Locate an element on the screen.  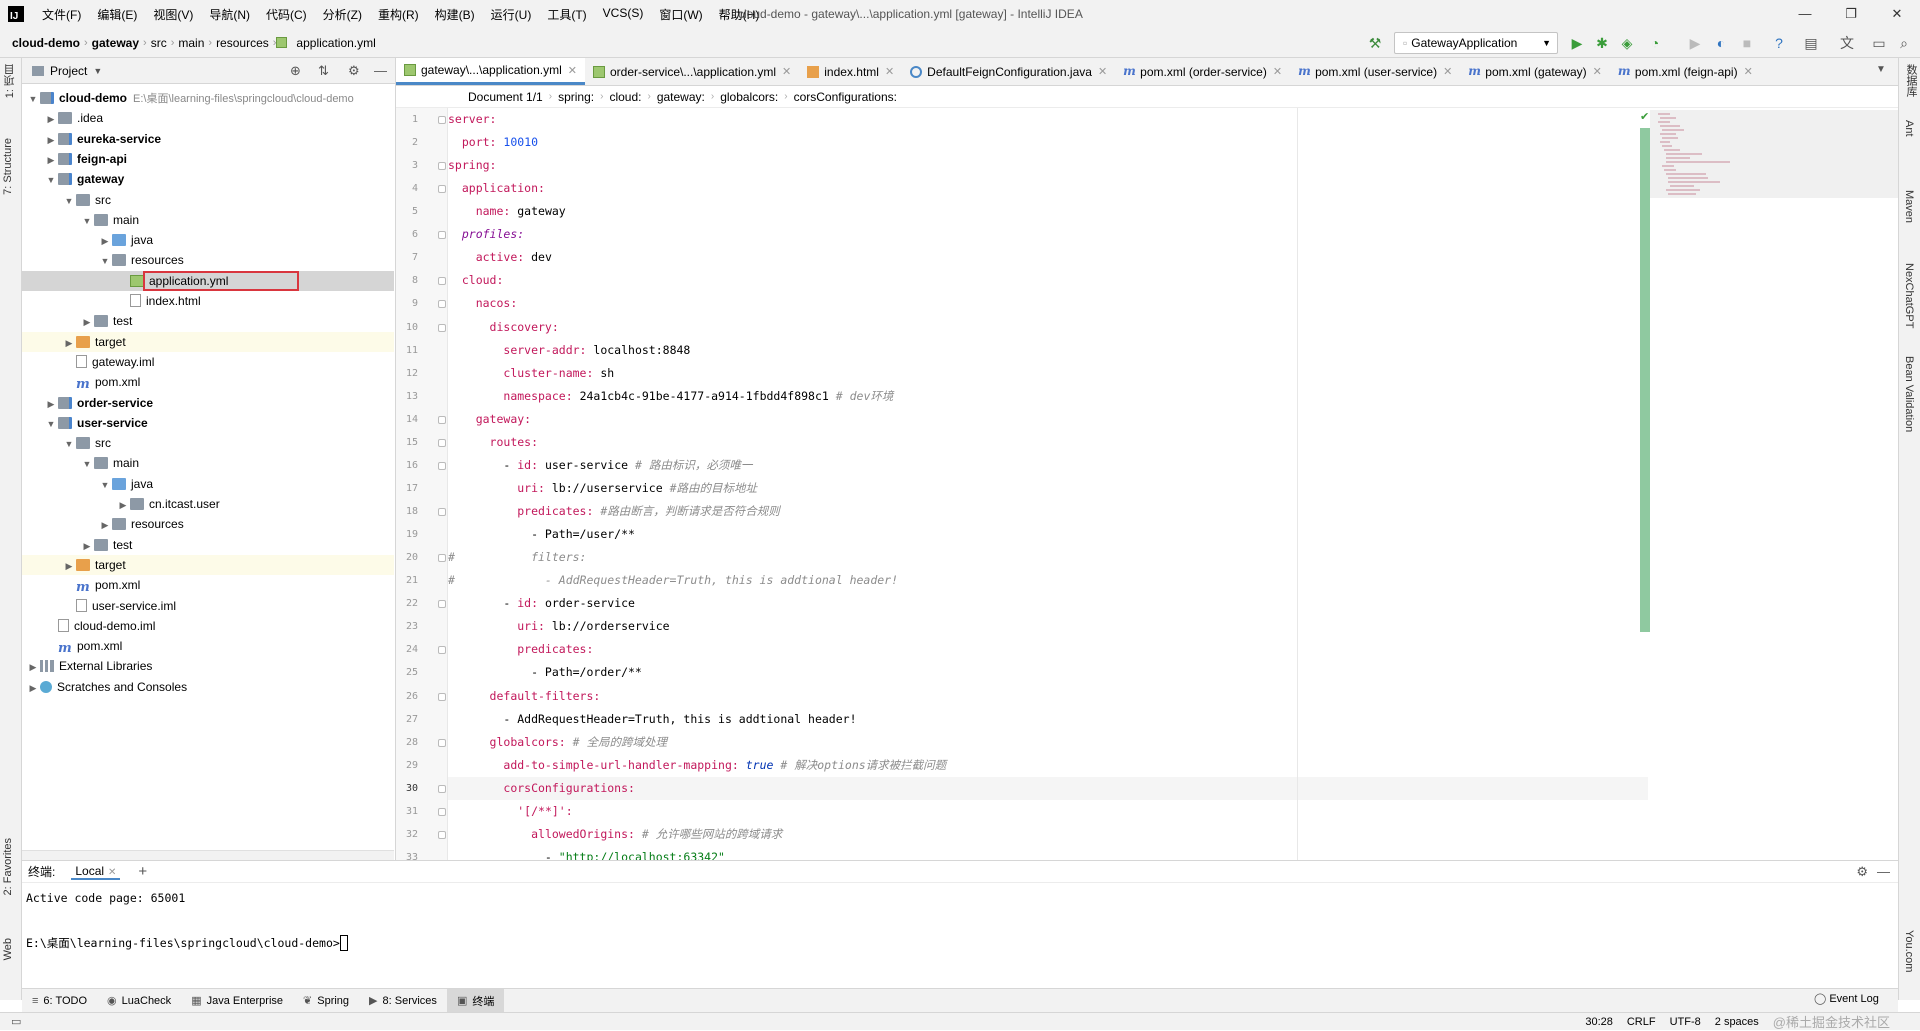
tree-node: ▶ target is located at coordinates (208, 342).